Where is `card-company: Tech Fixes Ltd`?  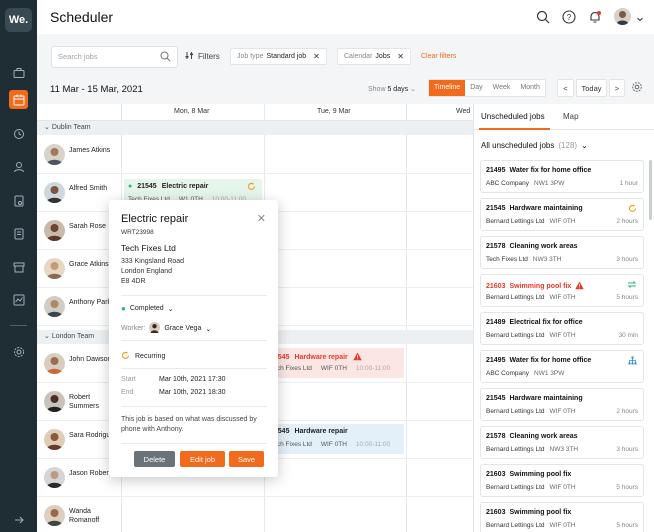
card-company: Tech Fixes Ltd is located at coordinates (507, 259).